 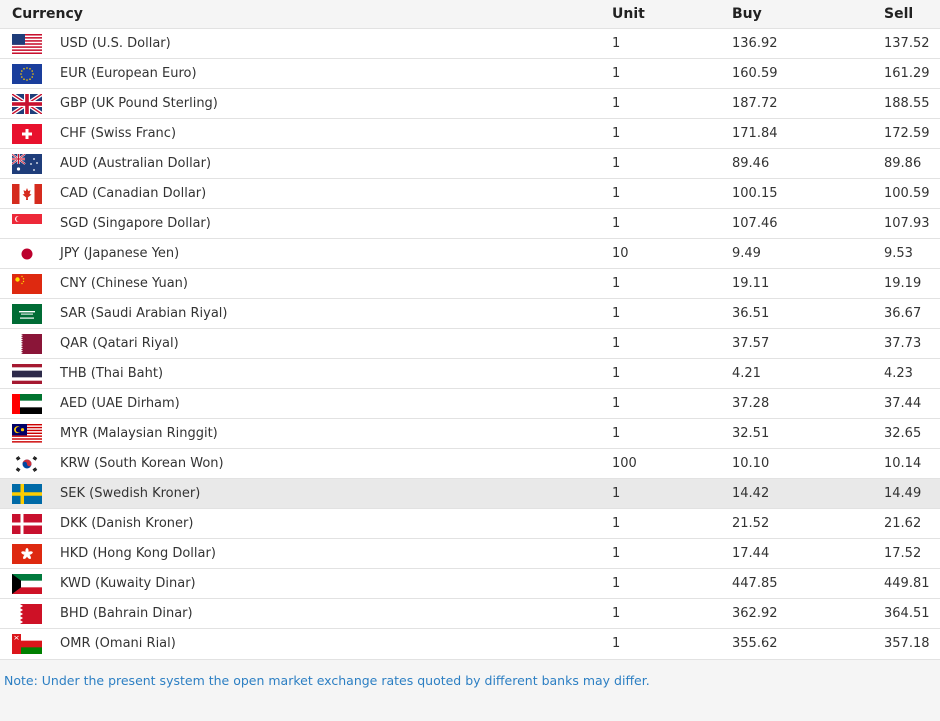 I want to click on sweden-flag-icon, so click(x=27, y=493).